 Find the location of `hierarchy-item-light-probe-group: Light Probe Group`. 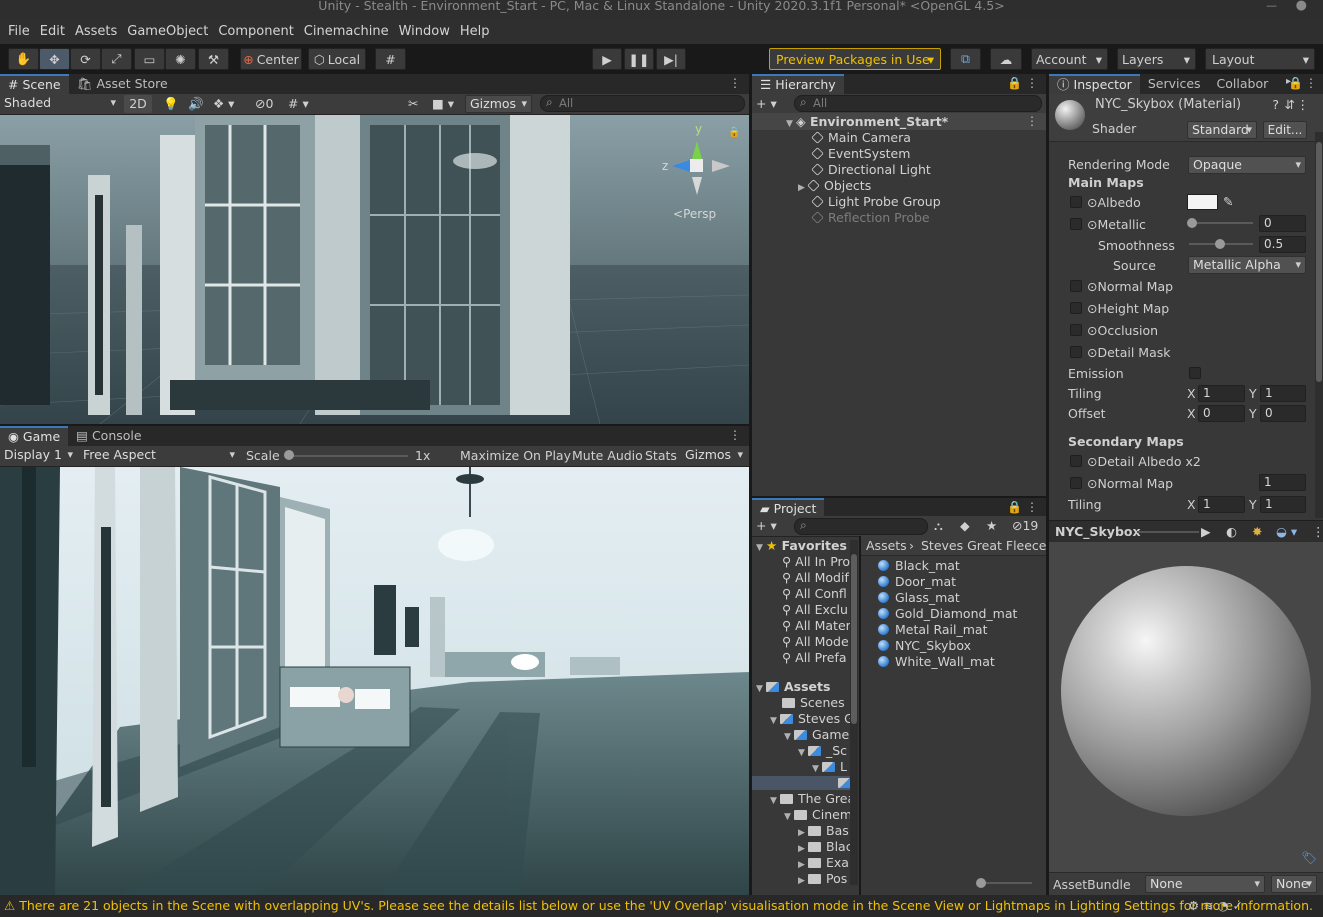

hierarchy-item-light-probe-group: Light Probe Group is located at coordinates (876, 202).